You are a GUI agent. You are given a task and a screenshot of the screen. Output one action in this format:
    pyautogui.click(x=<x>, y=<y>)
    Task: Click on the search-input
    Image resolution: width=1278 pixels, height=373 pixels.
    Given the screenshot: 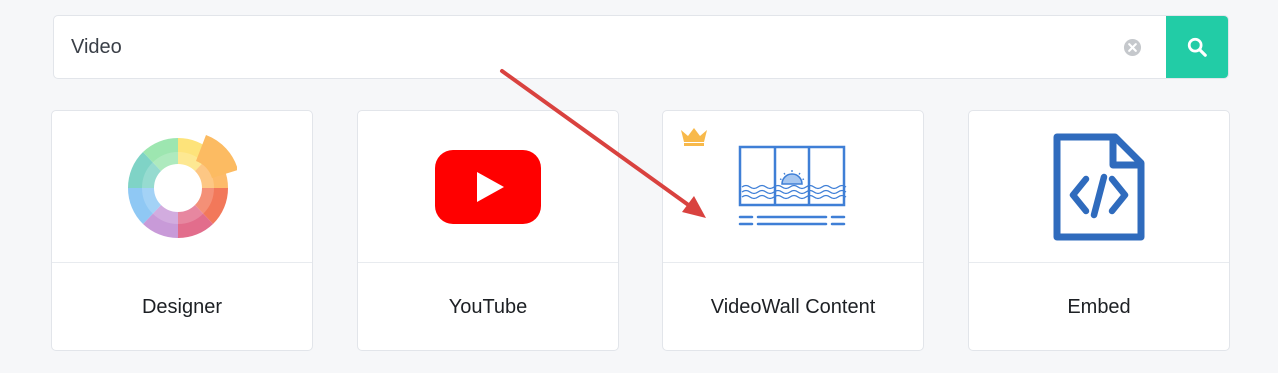 What is the action you would take?
    pyautogui.click(x=584, y=47)
    